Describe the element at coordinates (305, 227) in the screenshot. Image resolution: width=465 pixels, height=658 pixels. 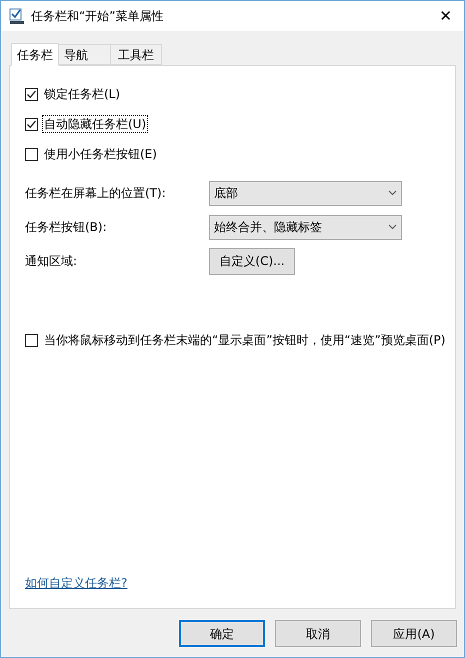
I see `dropdown: 始终合并、隐藏标签` at that location.